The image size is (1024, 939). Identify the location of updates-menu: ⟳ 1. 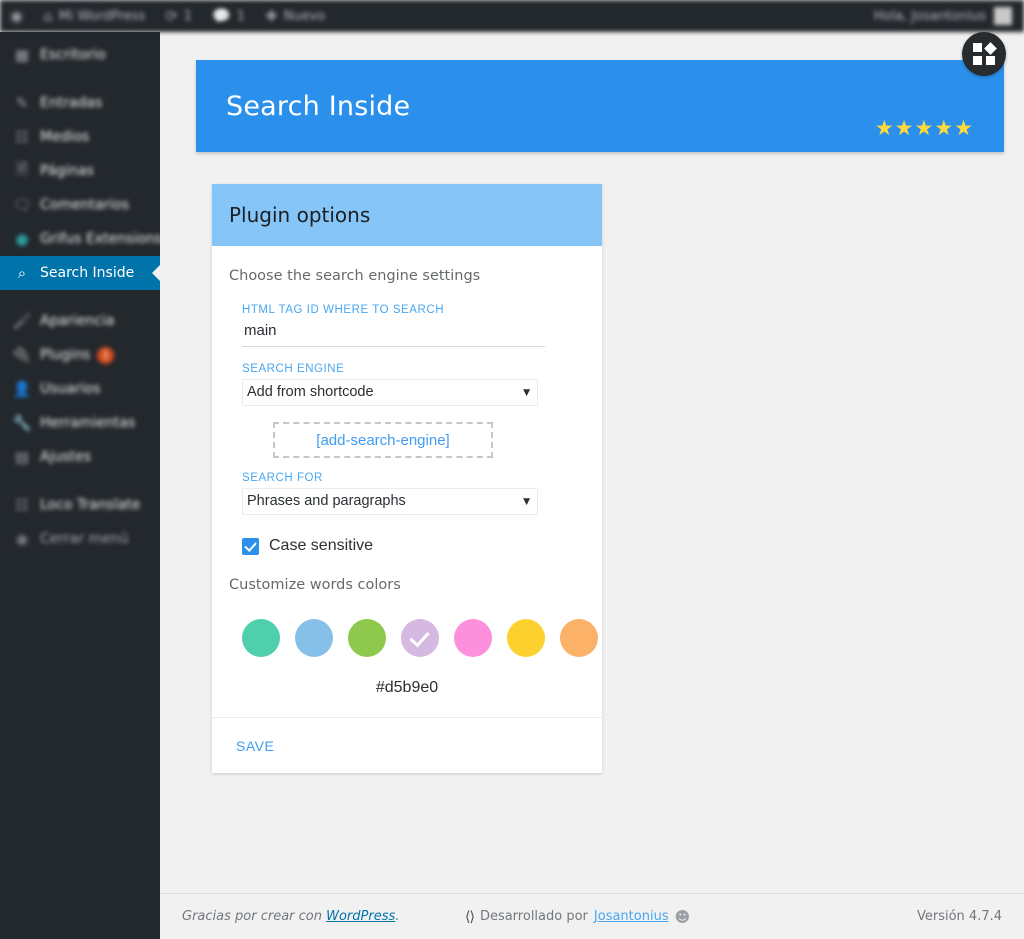
(178, 16).